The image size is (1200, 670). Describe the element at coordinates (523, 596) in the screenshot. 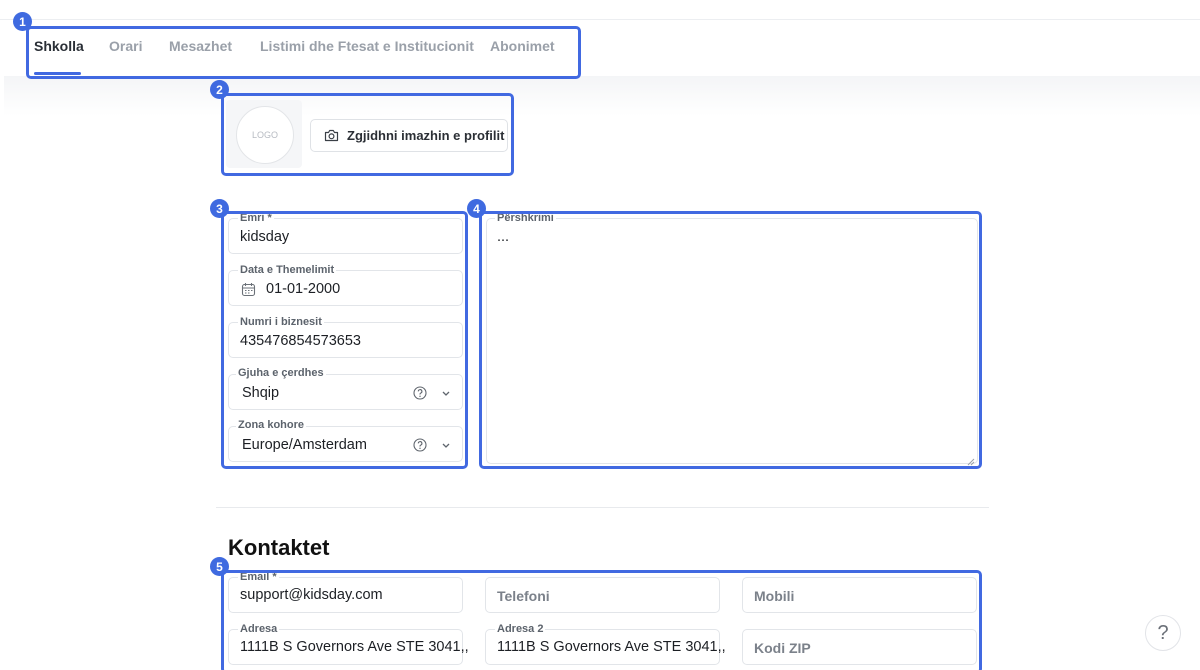

I see `phone-placeholder: Telefoni` at that location.